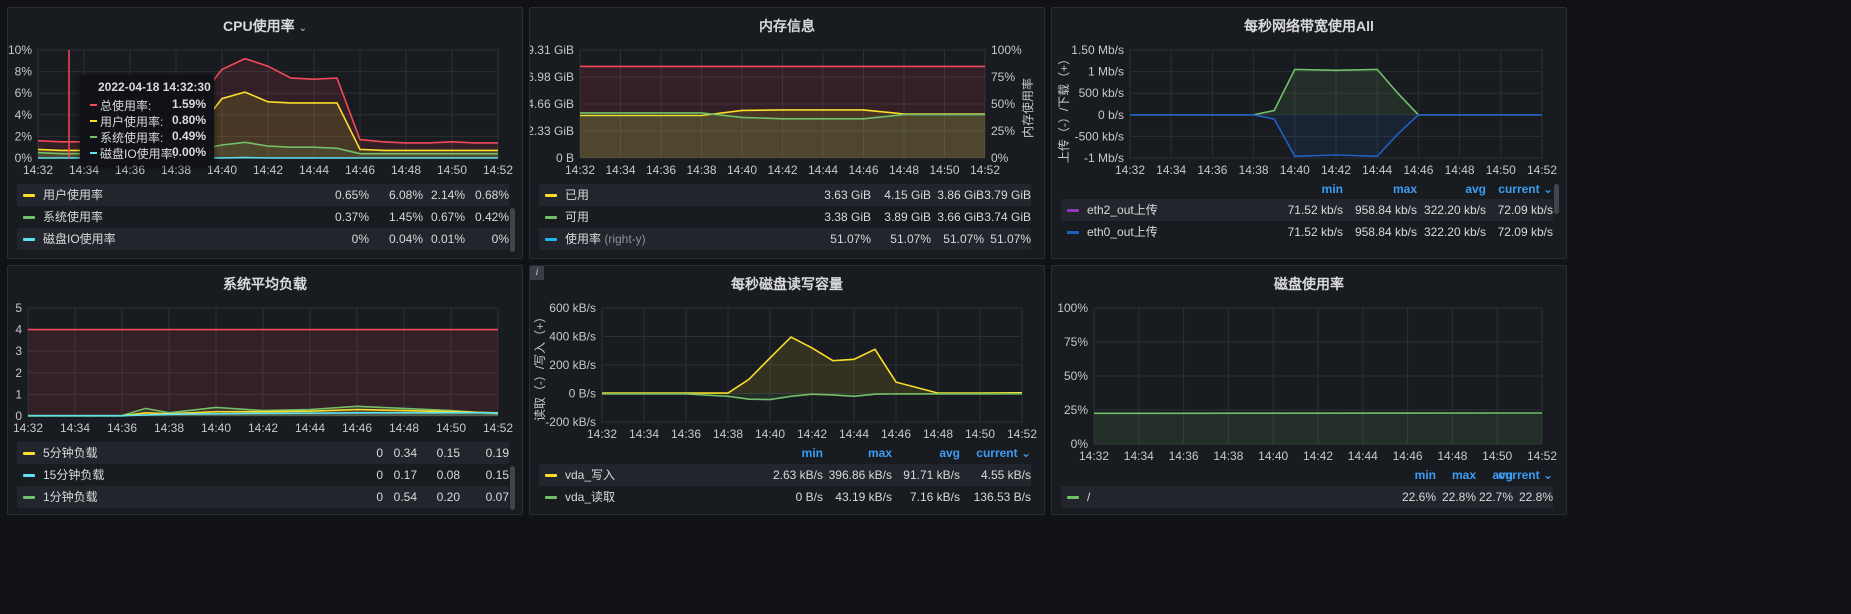  Describe the element at coordinates (1005, 475) in the screenshot. I see `legend-value: 4.55 kB/s` at that location.